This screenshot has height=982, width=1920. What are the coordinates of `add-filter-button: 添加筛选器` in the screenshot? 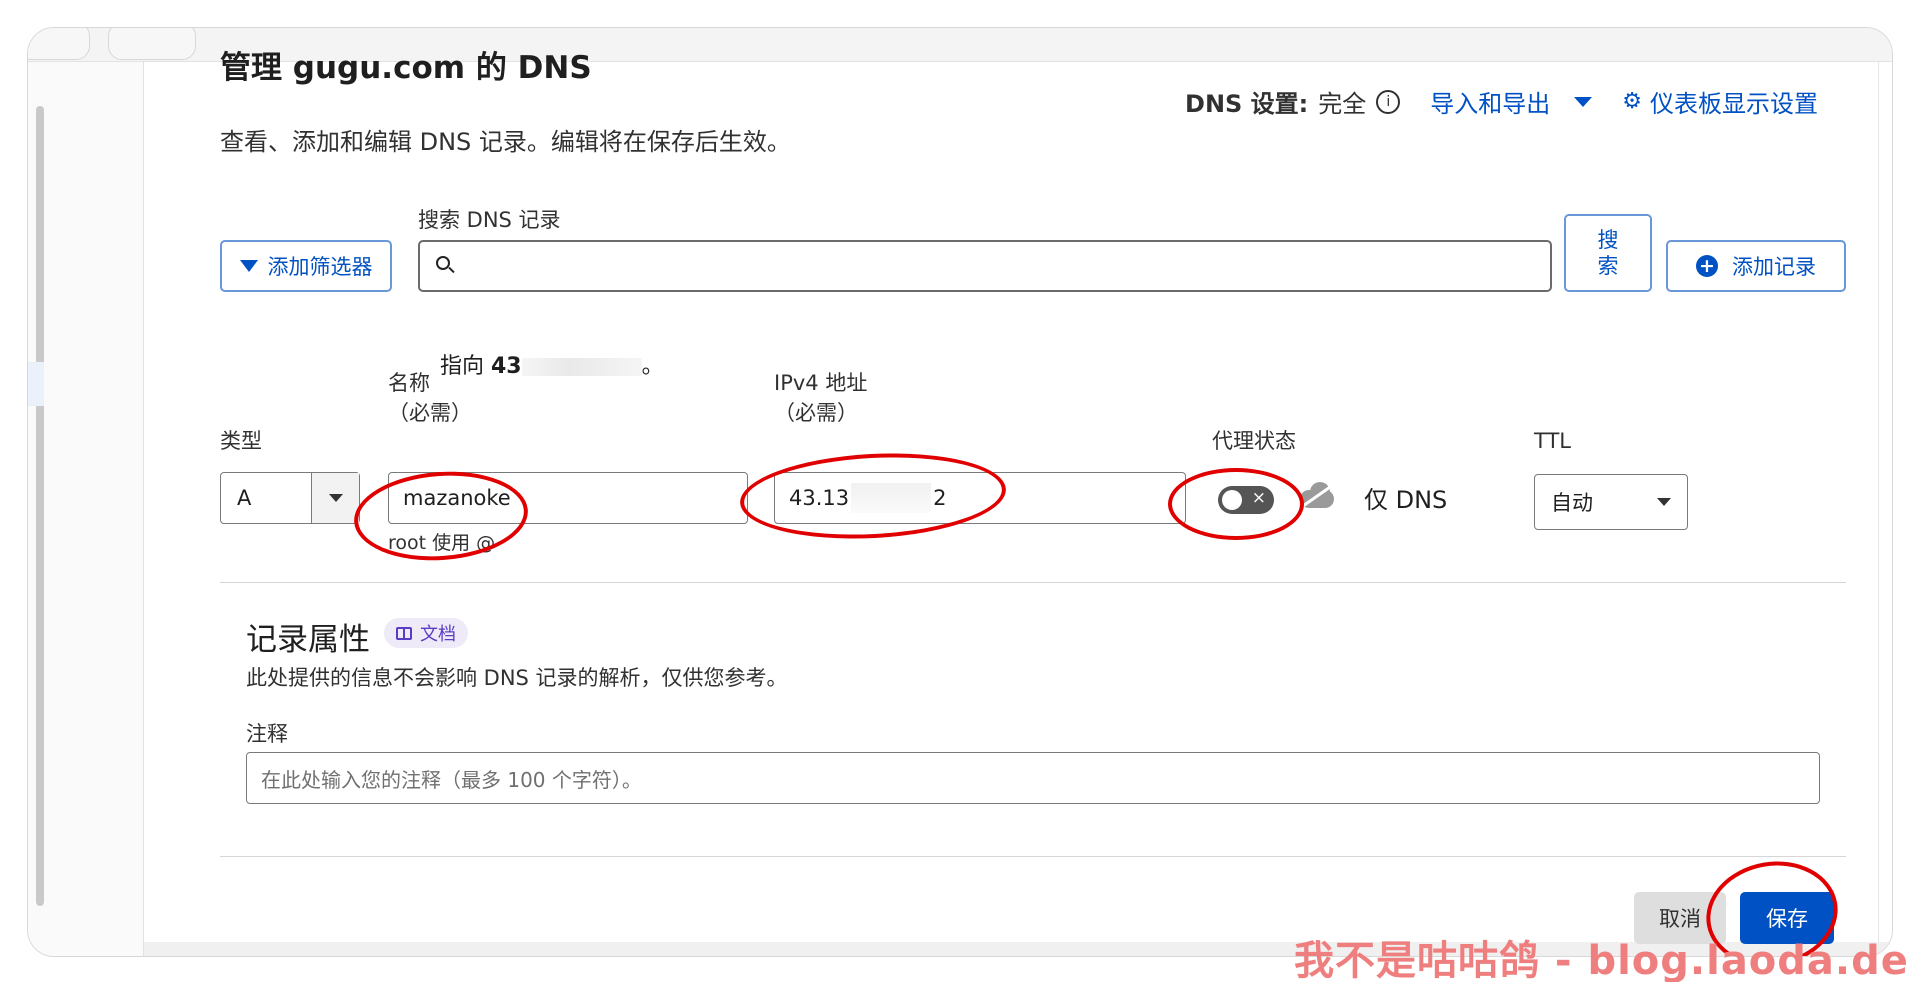 It's located at (306, 266).